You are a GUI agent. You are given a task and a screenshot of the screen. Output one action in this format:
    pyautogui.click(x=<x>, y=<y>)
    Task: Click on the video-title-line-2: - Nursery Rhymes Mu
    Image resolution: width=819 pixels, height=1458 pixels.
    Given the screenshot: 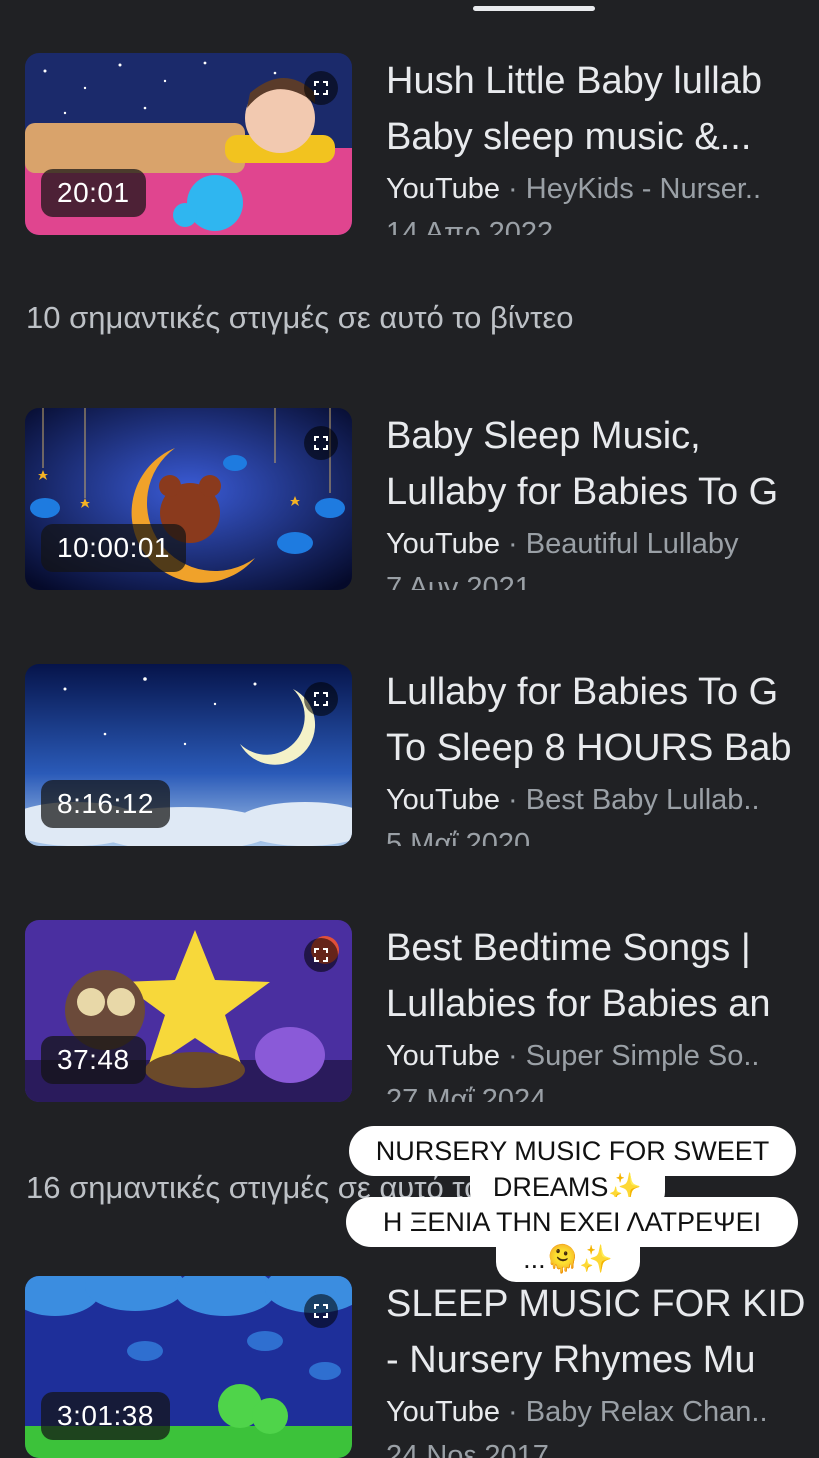 What is the action you would take?
    pyautogui.click(x=602, y=1360)
    